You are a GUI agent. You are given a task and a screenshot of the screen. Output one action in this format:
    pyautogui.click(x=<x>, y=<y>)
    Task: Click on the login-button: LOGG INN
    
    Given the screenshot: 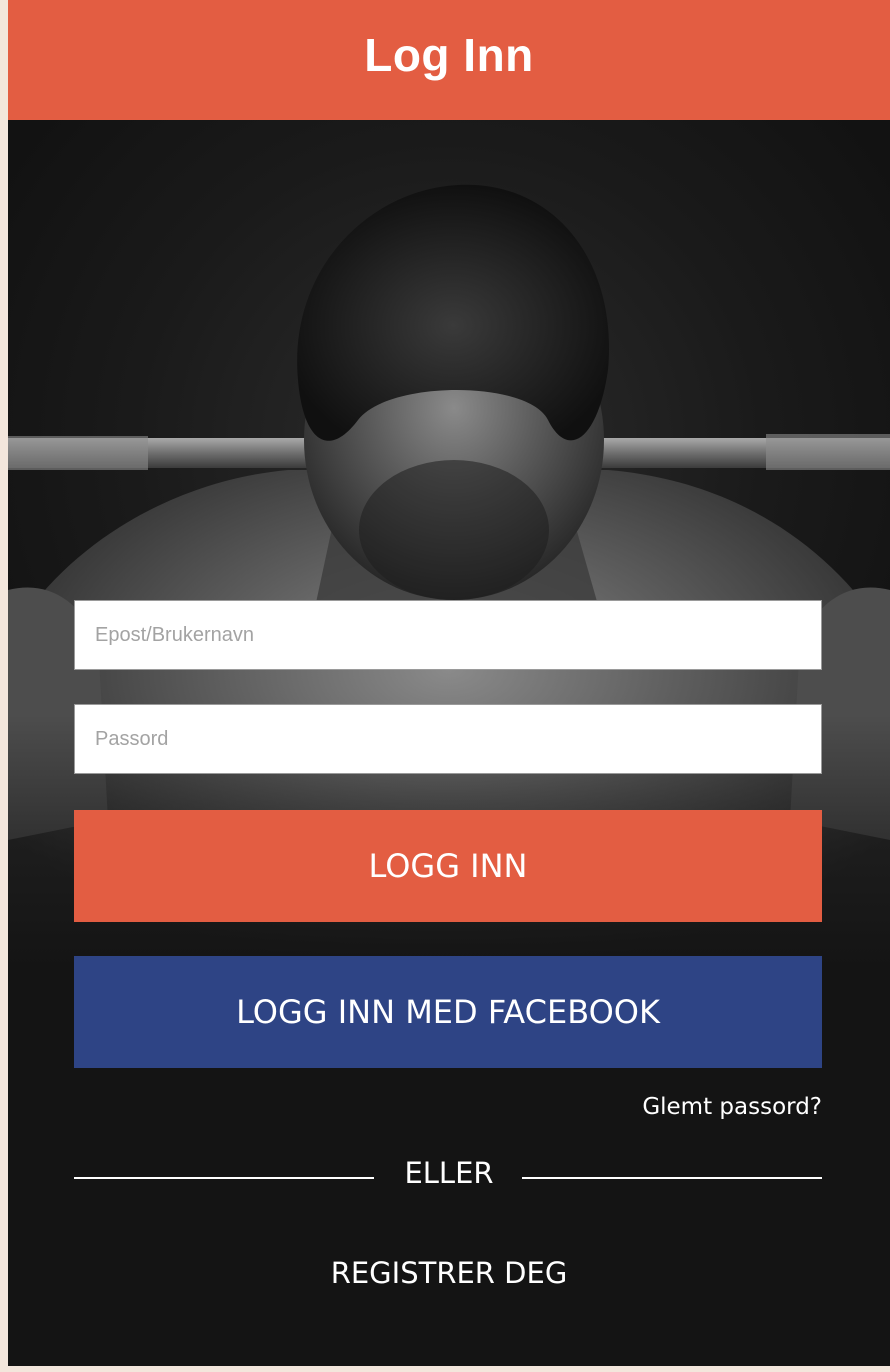 What is the action you would take?
    pyautogui.click(x=448, y=866)
    